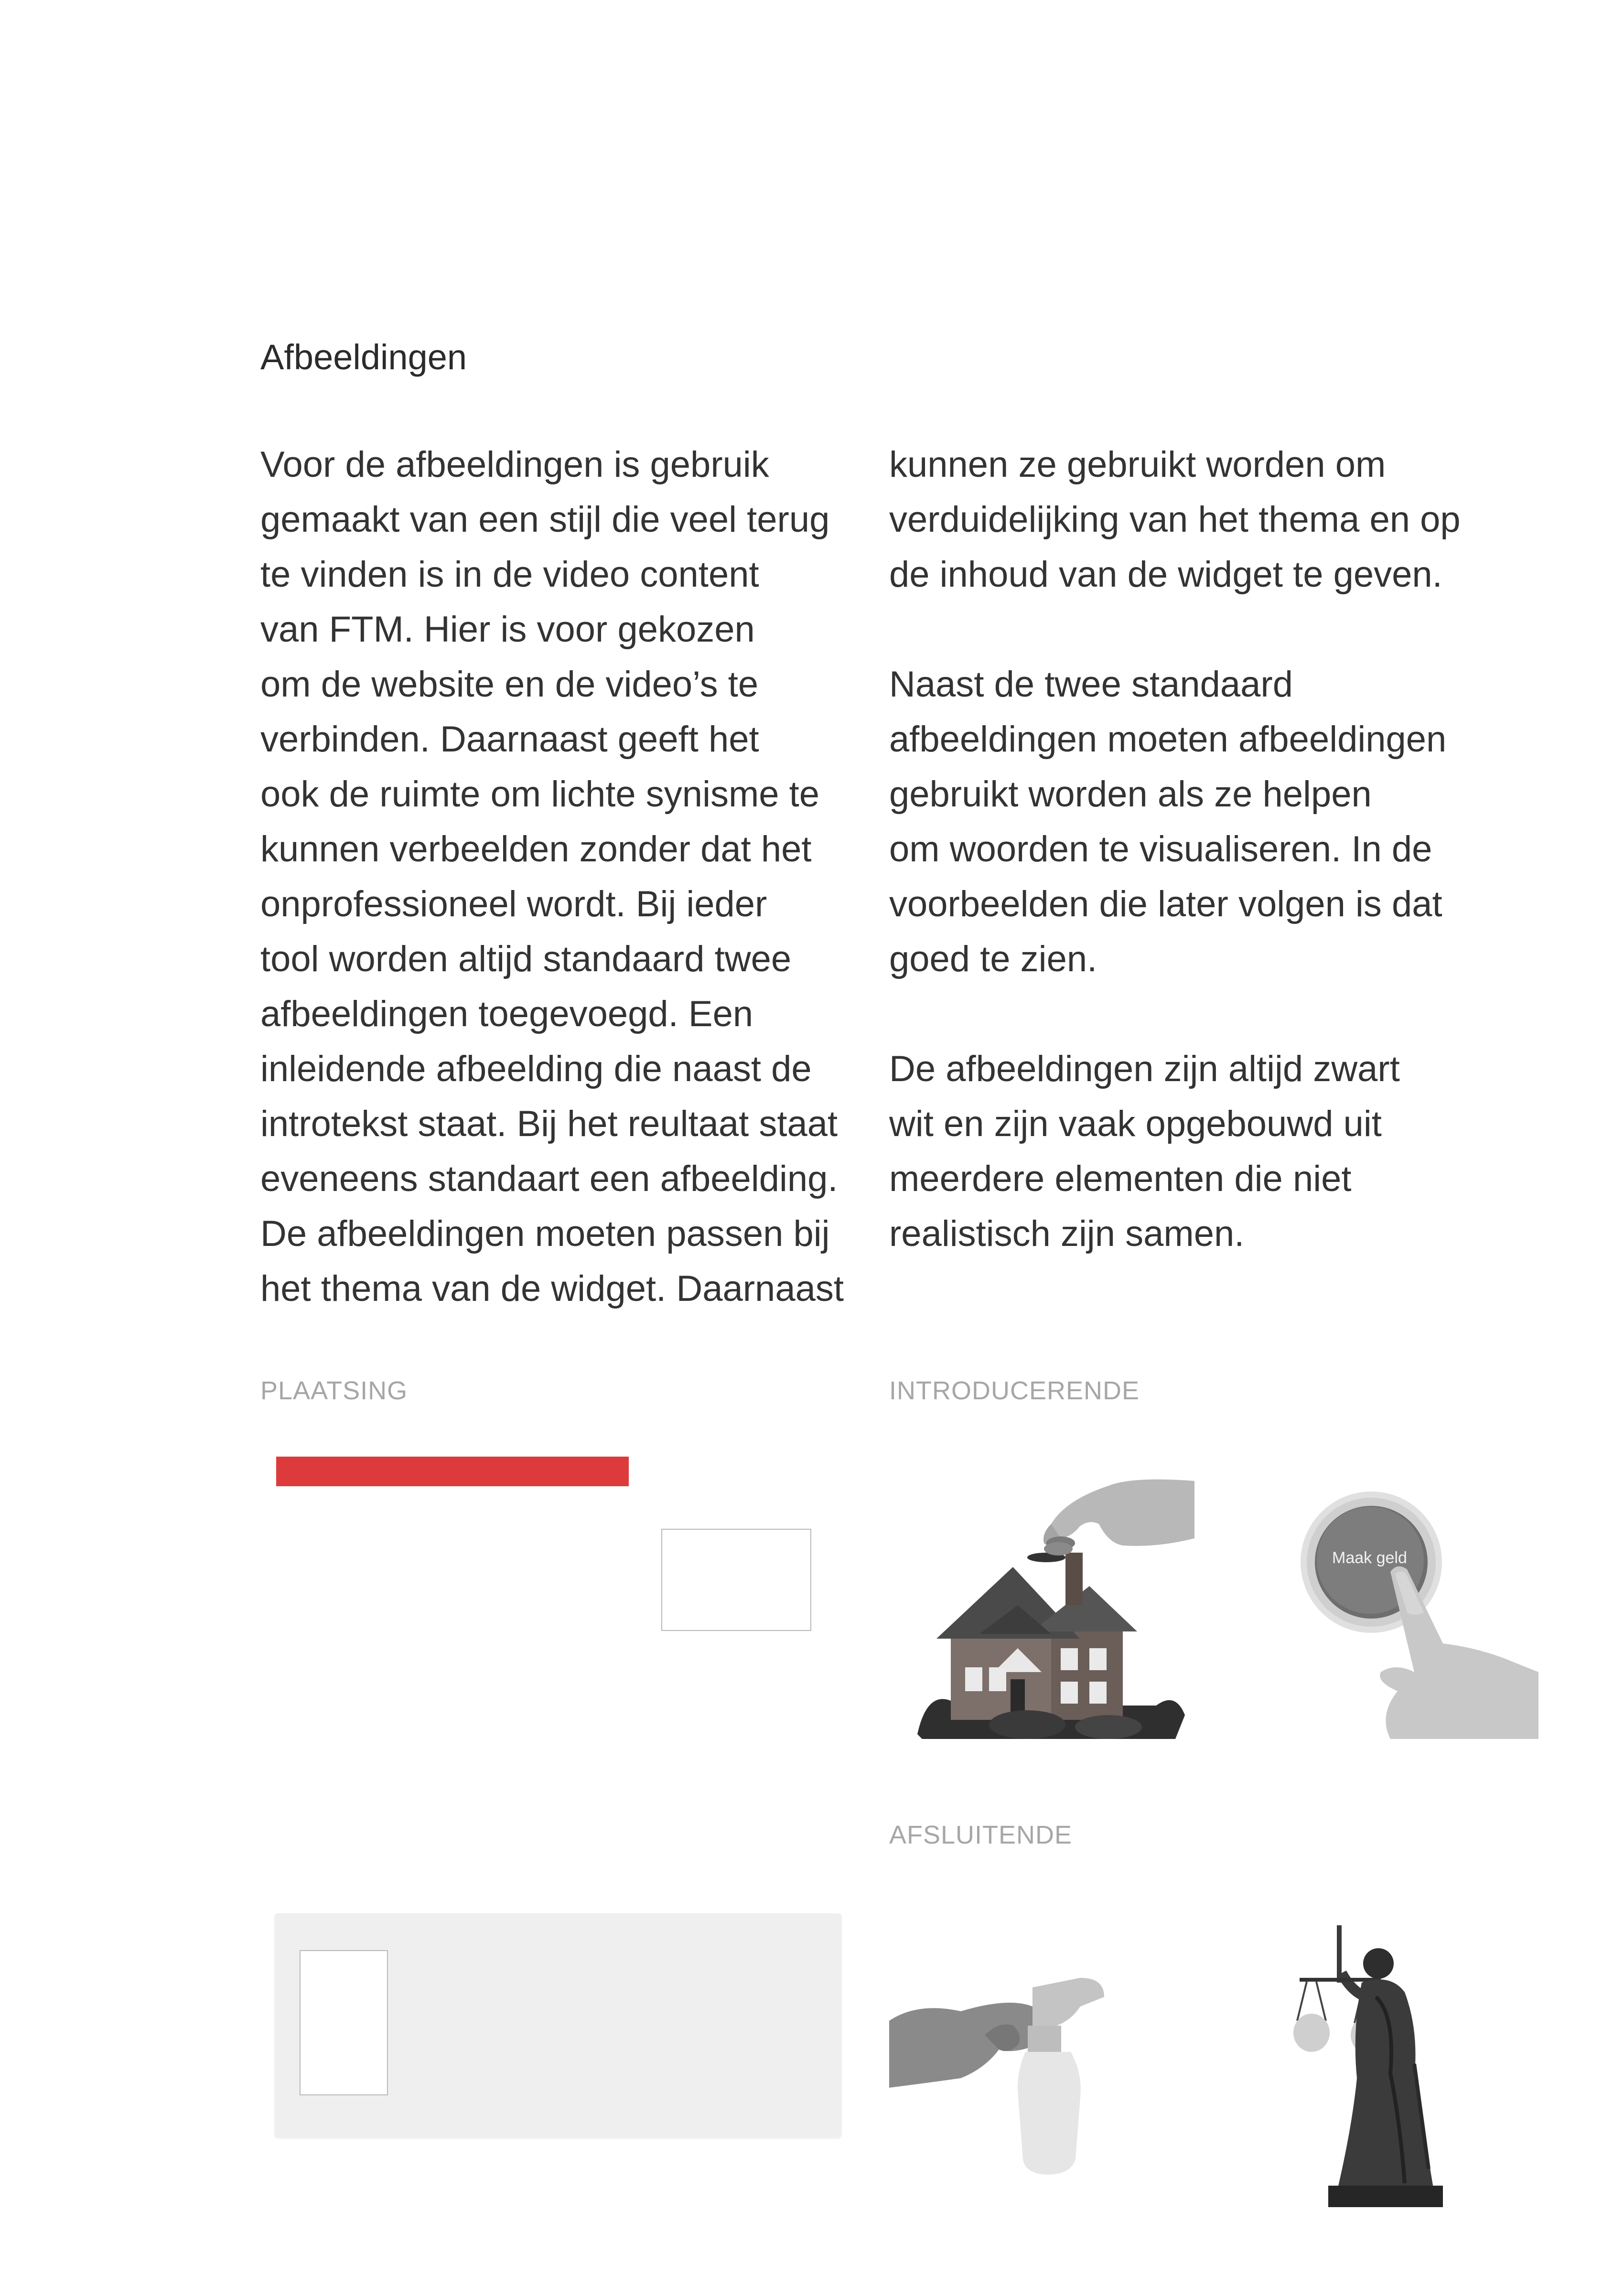  I want to click on text-line: verbinden. Daarnaast geeft het, so click(510, 739).